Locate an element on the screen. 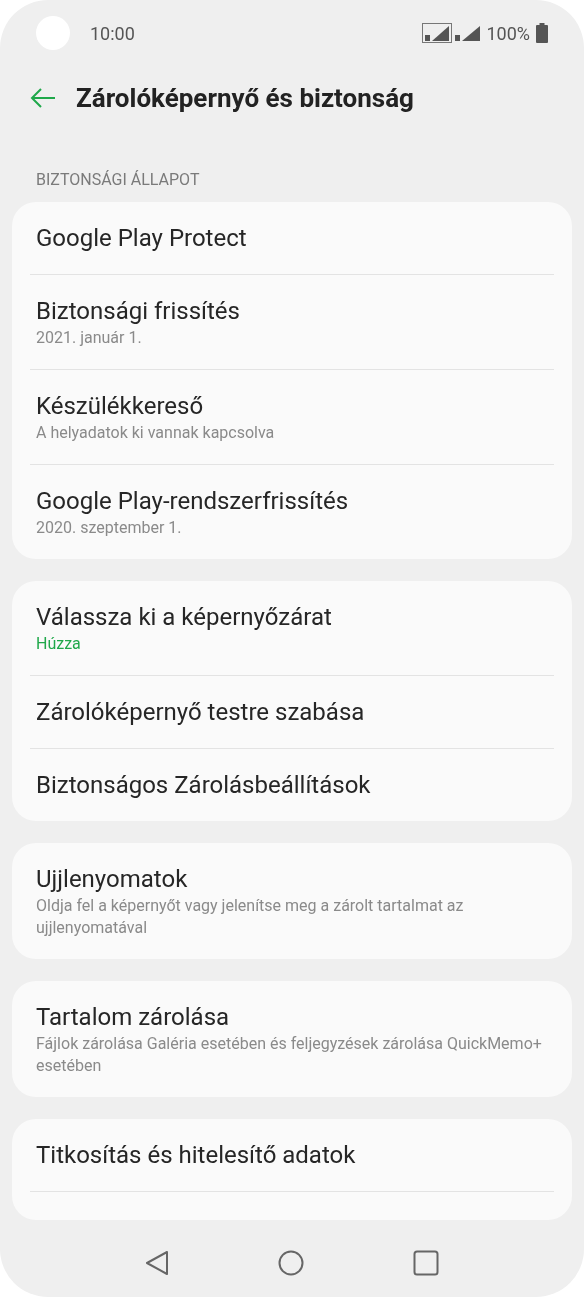  section-header: BIZTONSÁGI ÁLLAPOT is located at coordinates (118, 180).